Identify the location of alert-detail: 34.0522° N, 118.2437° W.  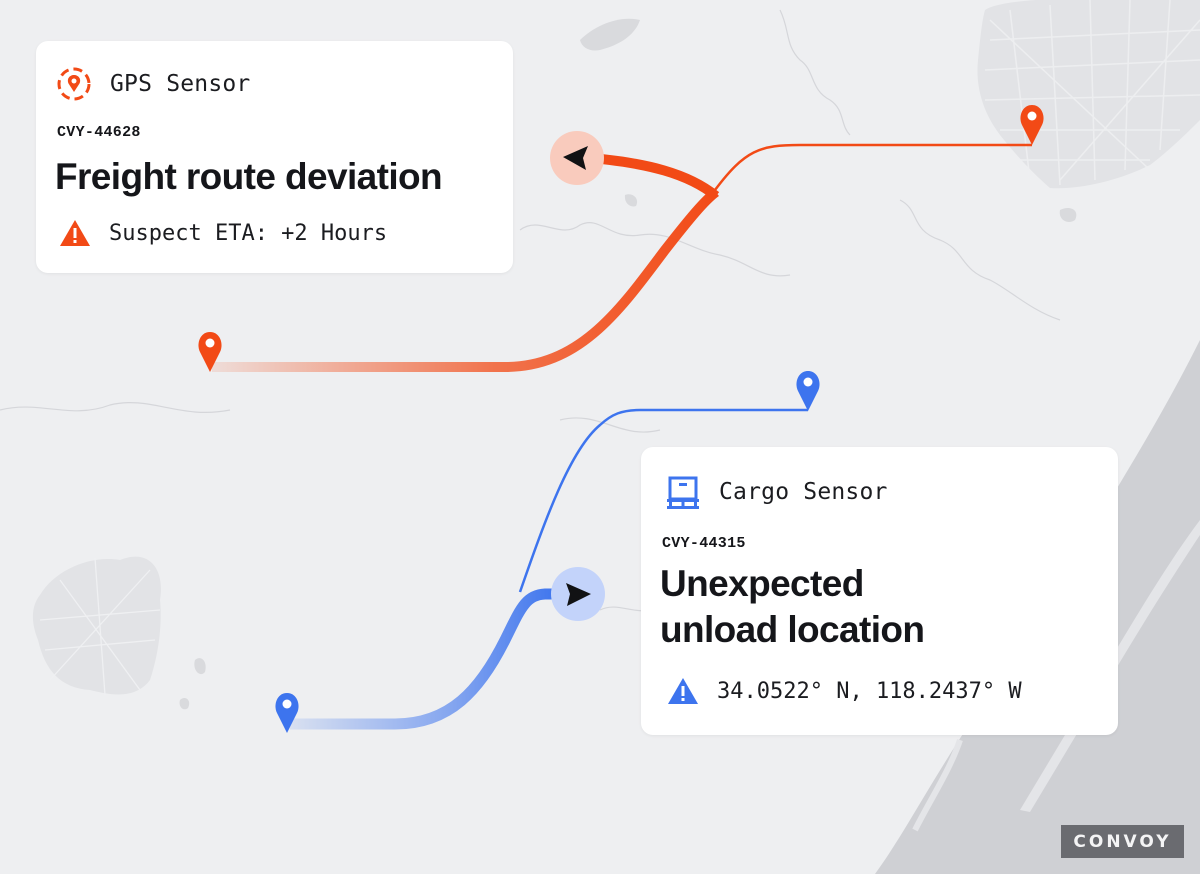
(844, 691).